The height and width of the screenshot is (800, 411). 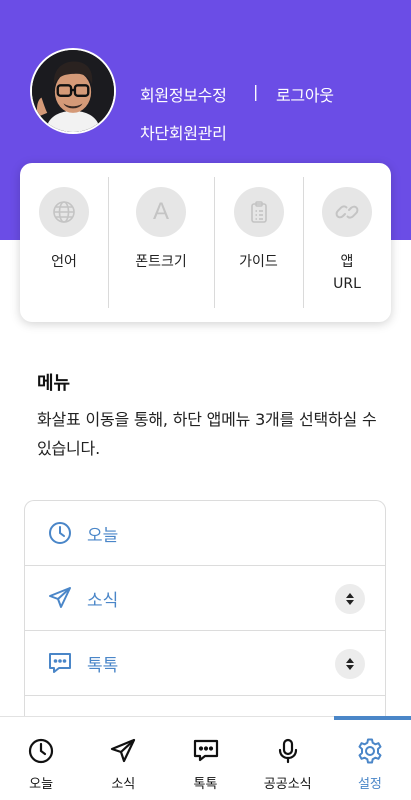 I want to click on edit-profile-link: 회원정보수정, so click(x=183, y=94).